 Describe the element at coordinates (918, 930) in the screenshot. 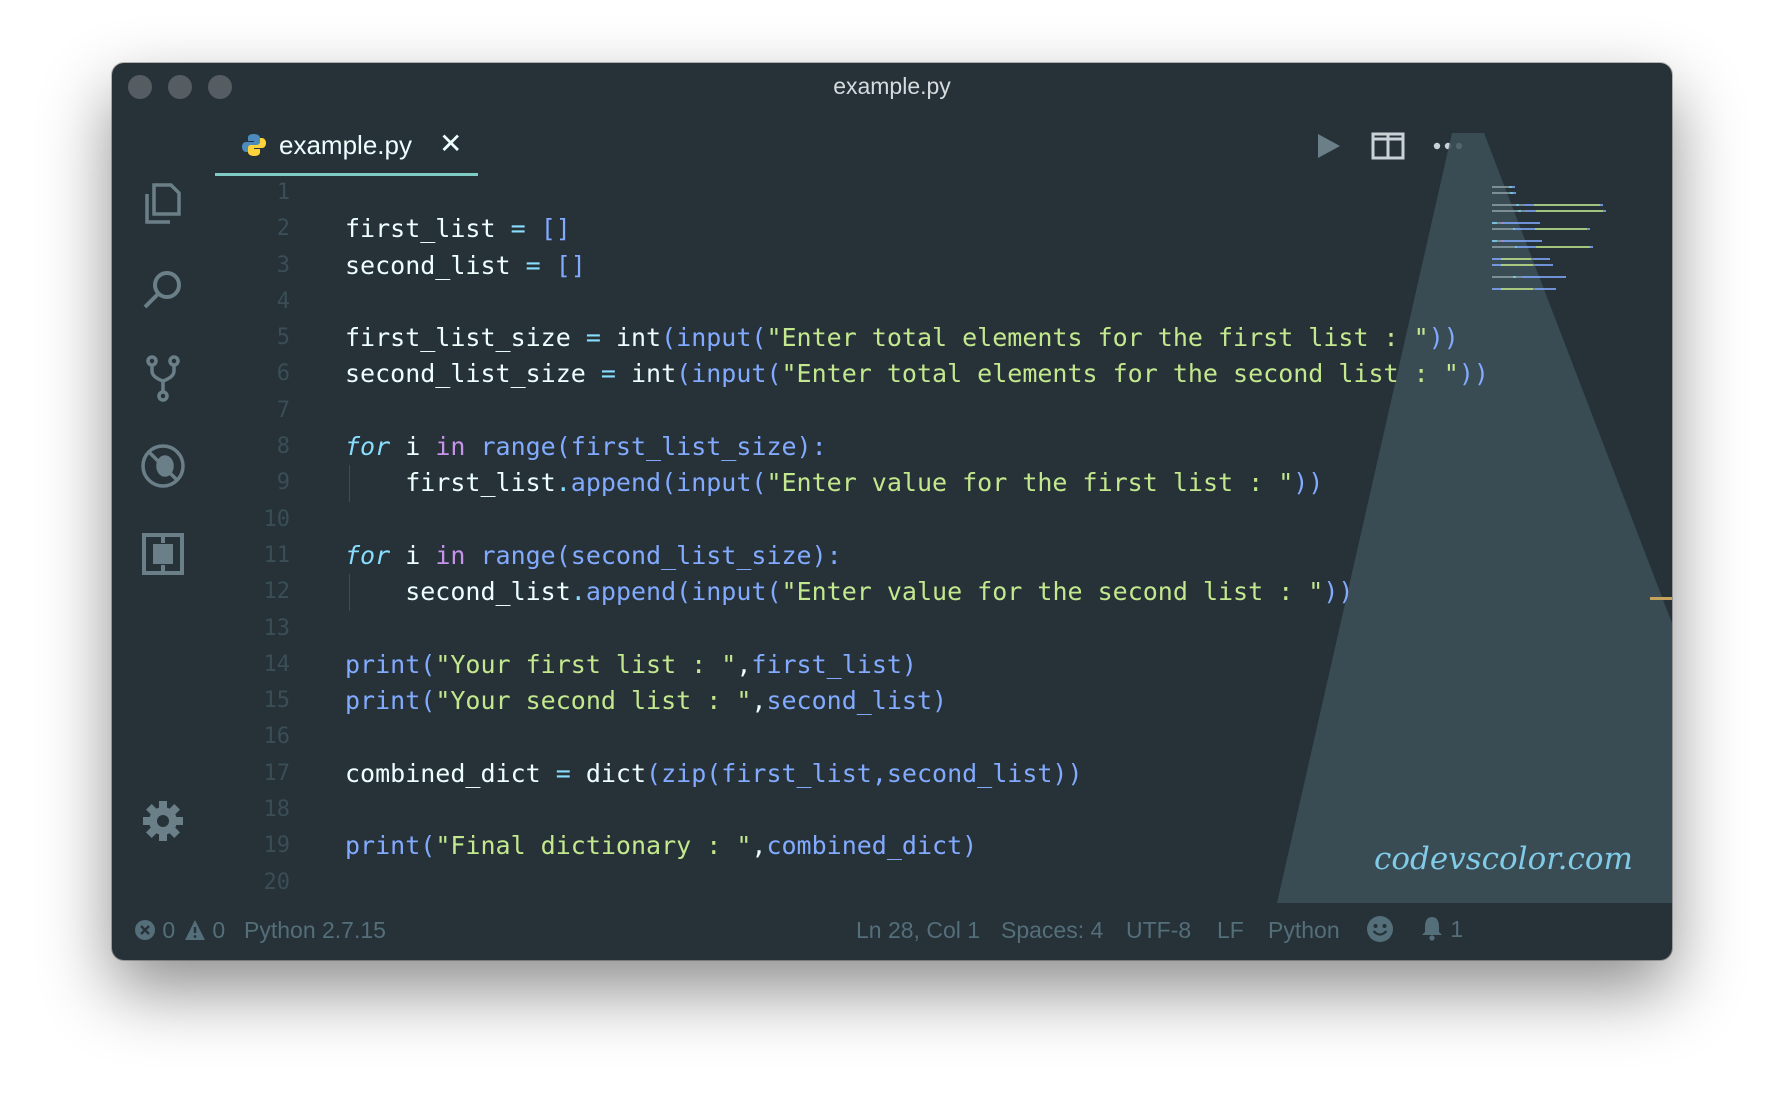

I see `cursor-position: Ln 28, Col 1` at that location.